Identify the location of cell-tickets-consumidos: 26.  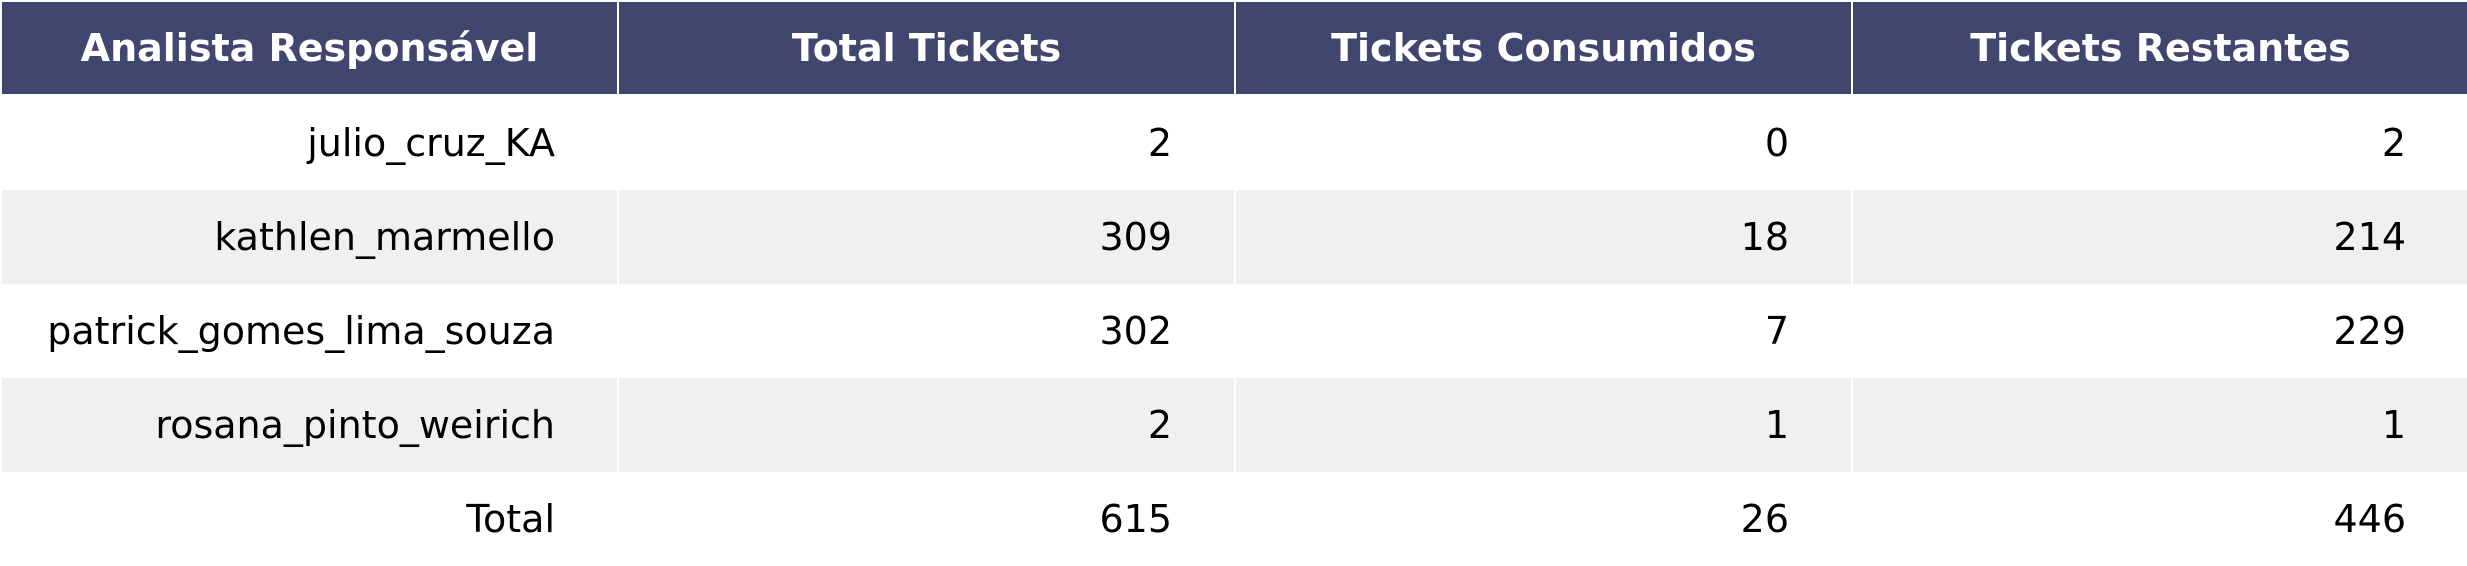
(1543, 519).